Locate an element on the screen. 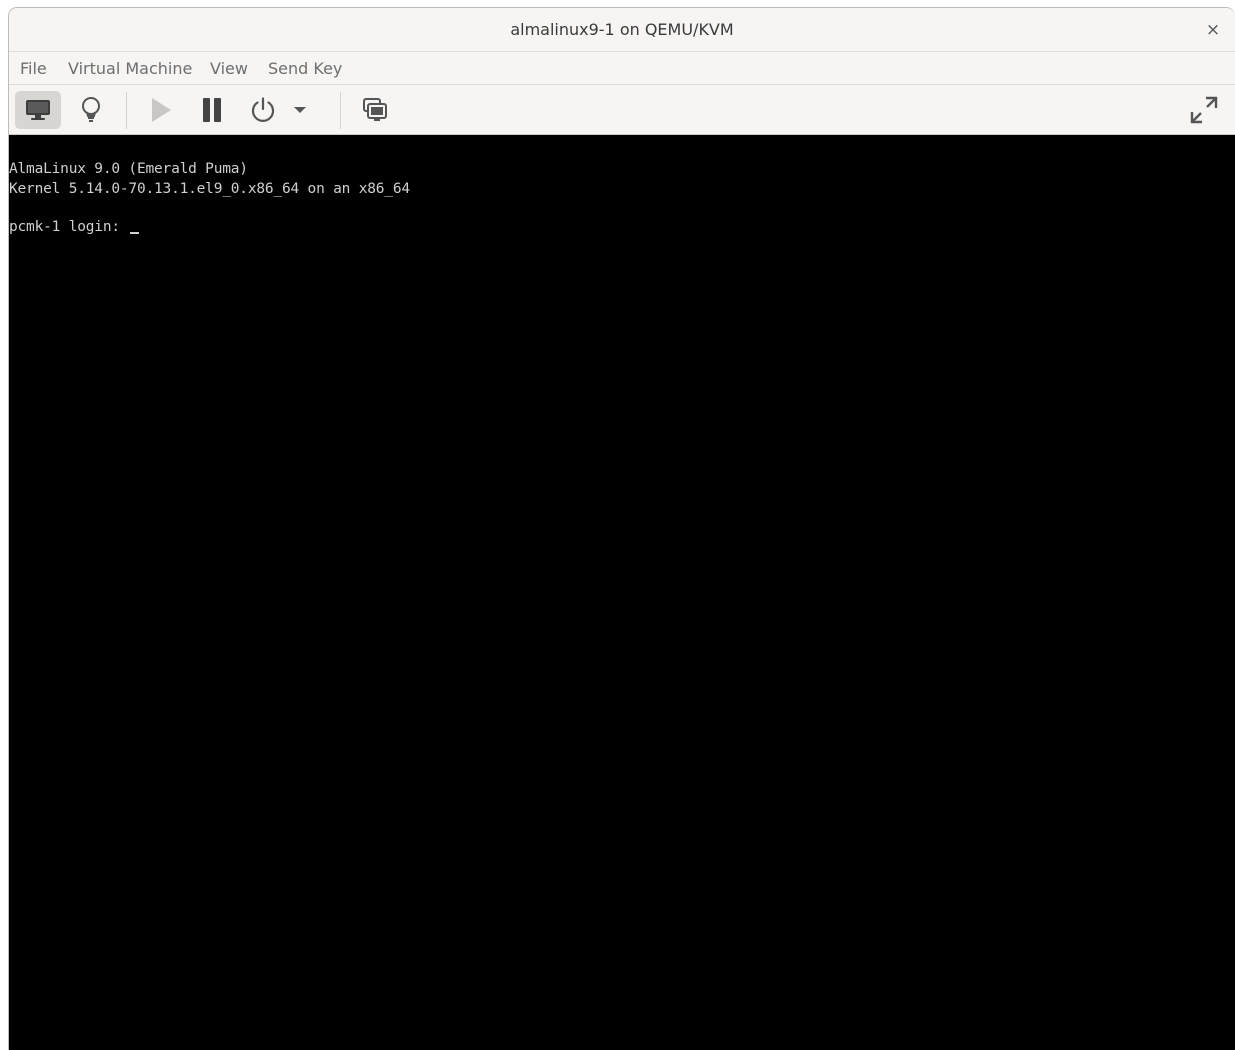 The height and width of the screenshot is (1050, 1235). close-icon: × is located at coordinates (1213, 30).